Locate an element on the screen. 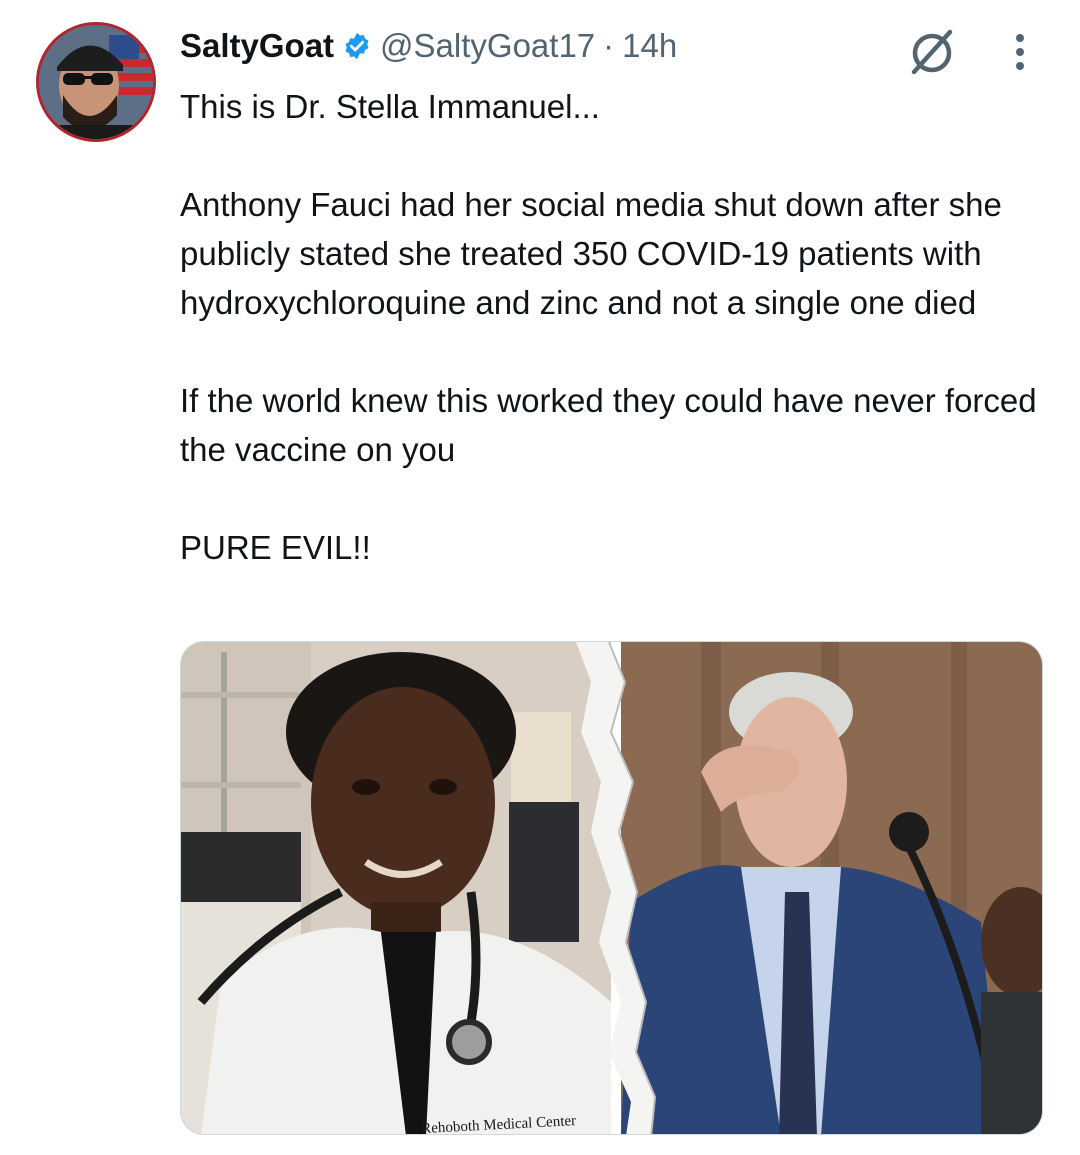 This screenshot has width=1080, height=1155. tweet-header: SaltyGoat @SaltyGoat17 · 14h is located at coordinates (428, 46).